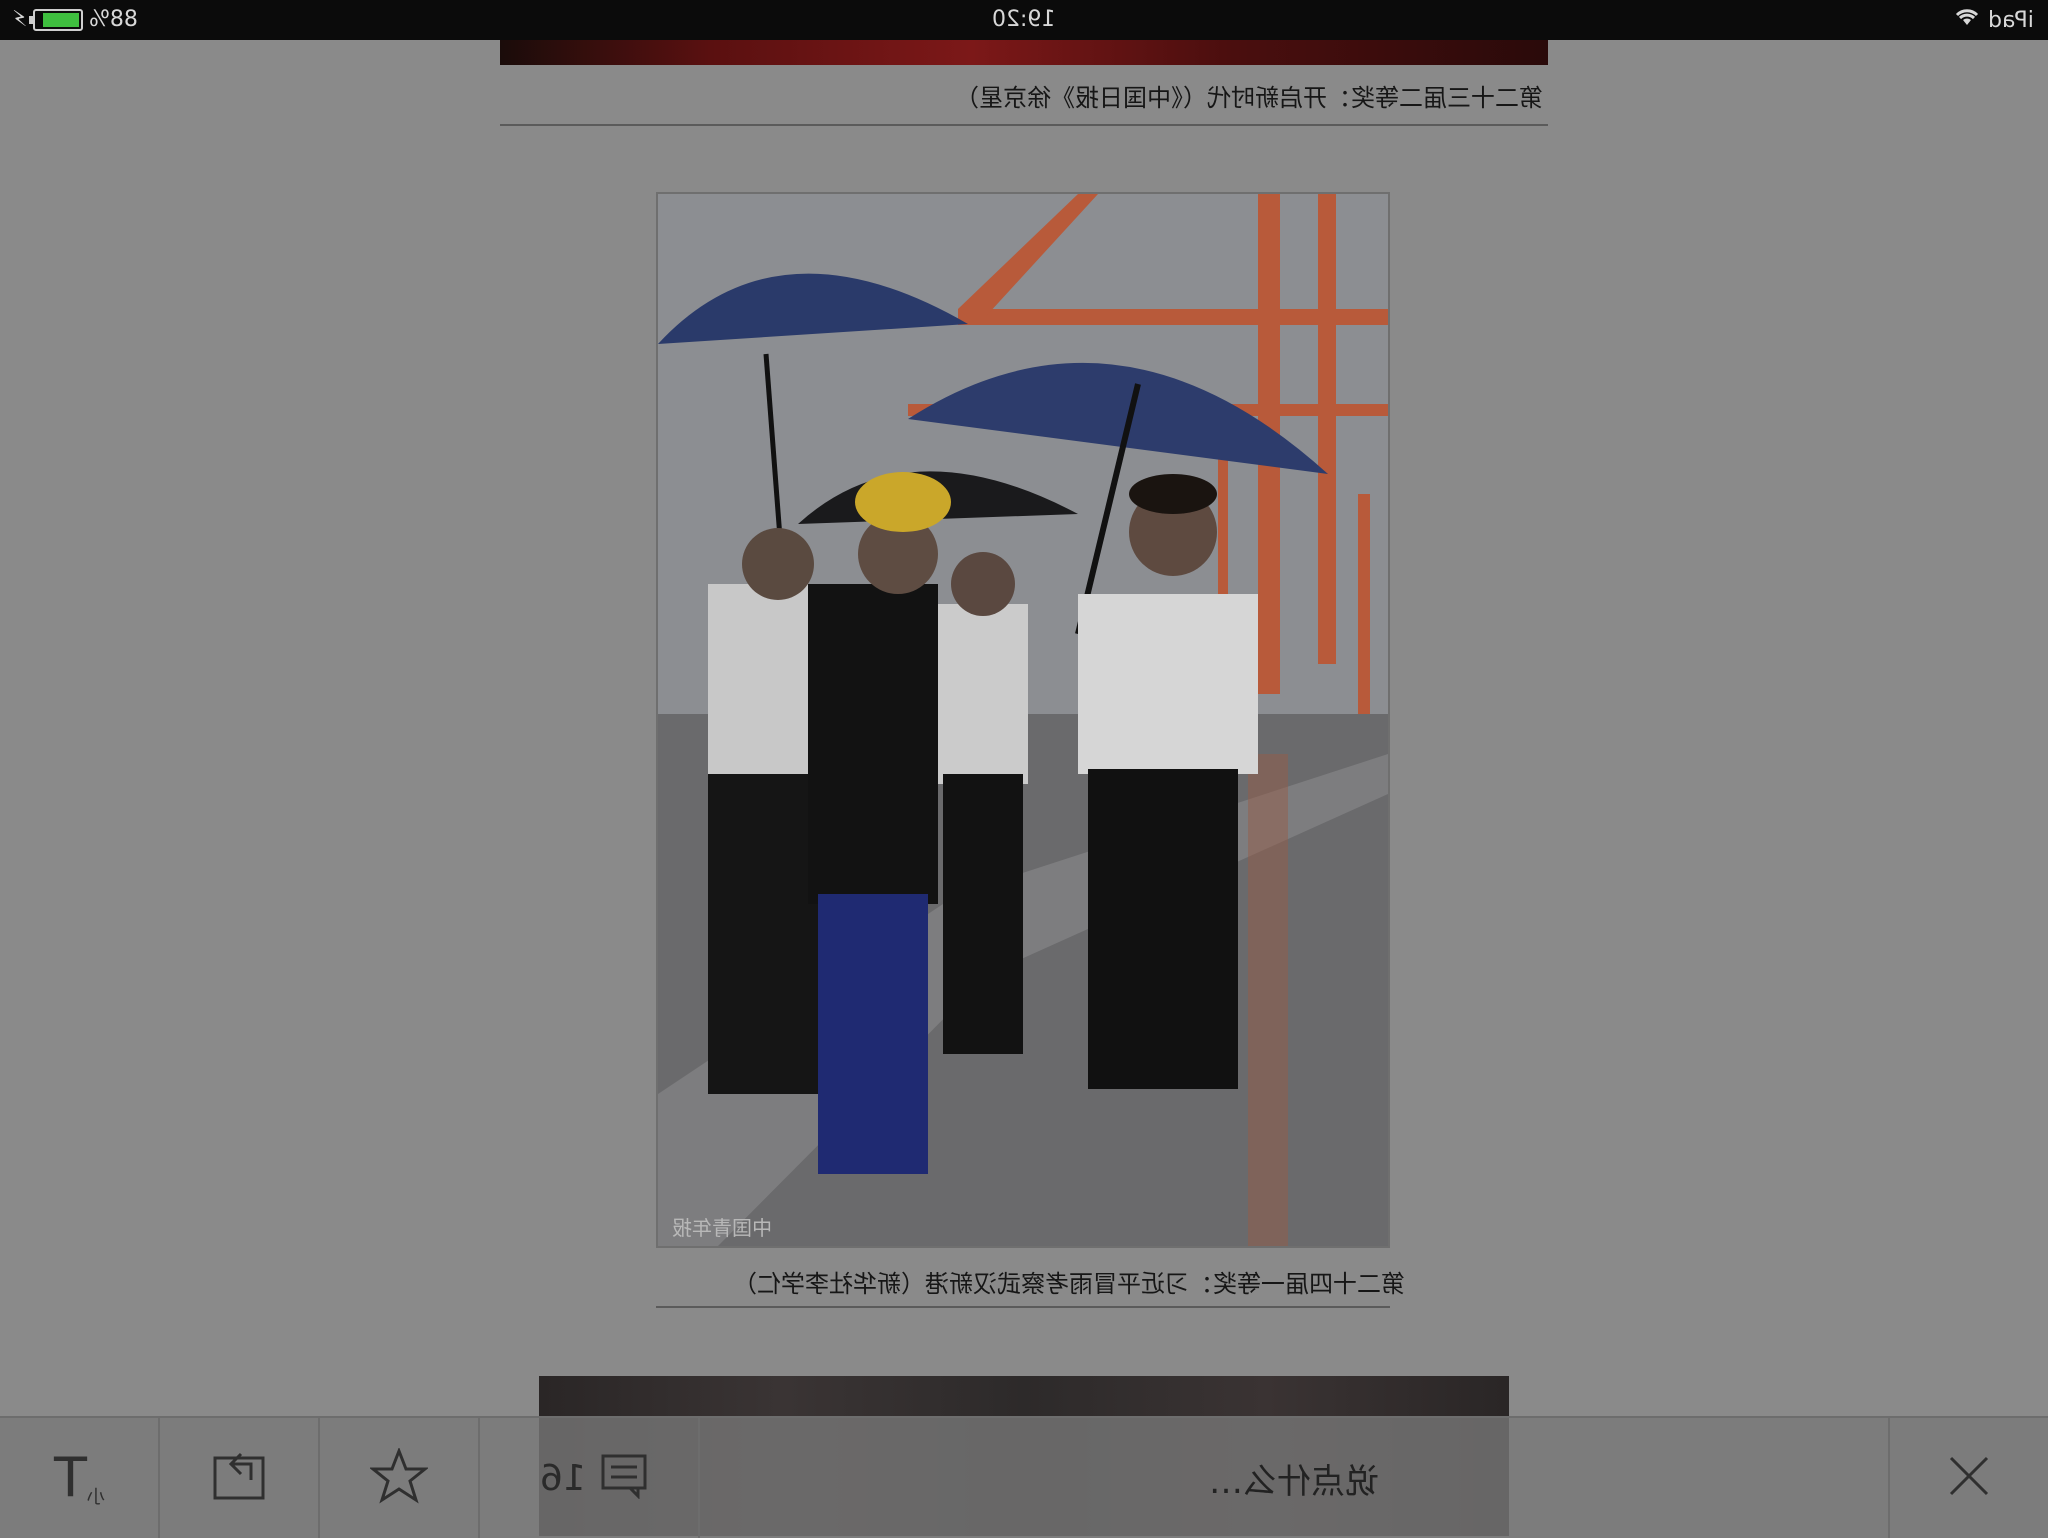 This screenshot has width=2048, height=1538. I want to click on clock: 19:20, so click(1024, 19).